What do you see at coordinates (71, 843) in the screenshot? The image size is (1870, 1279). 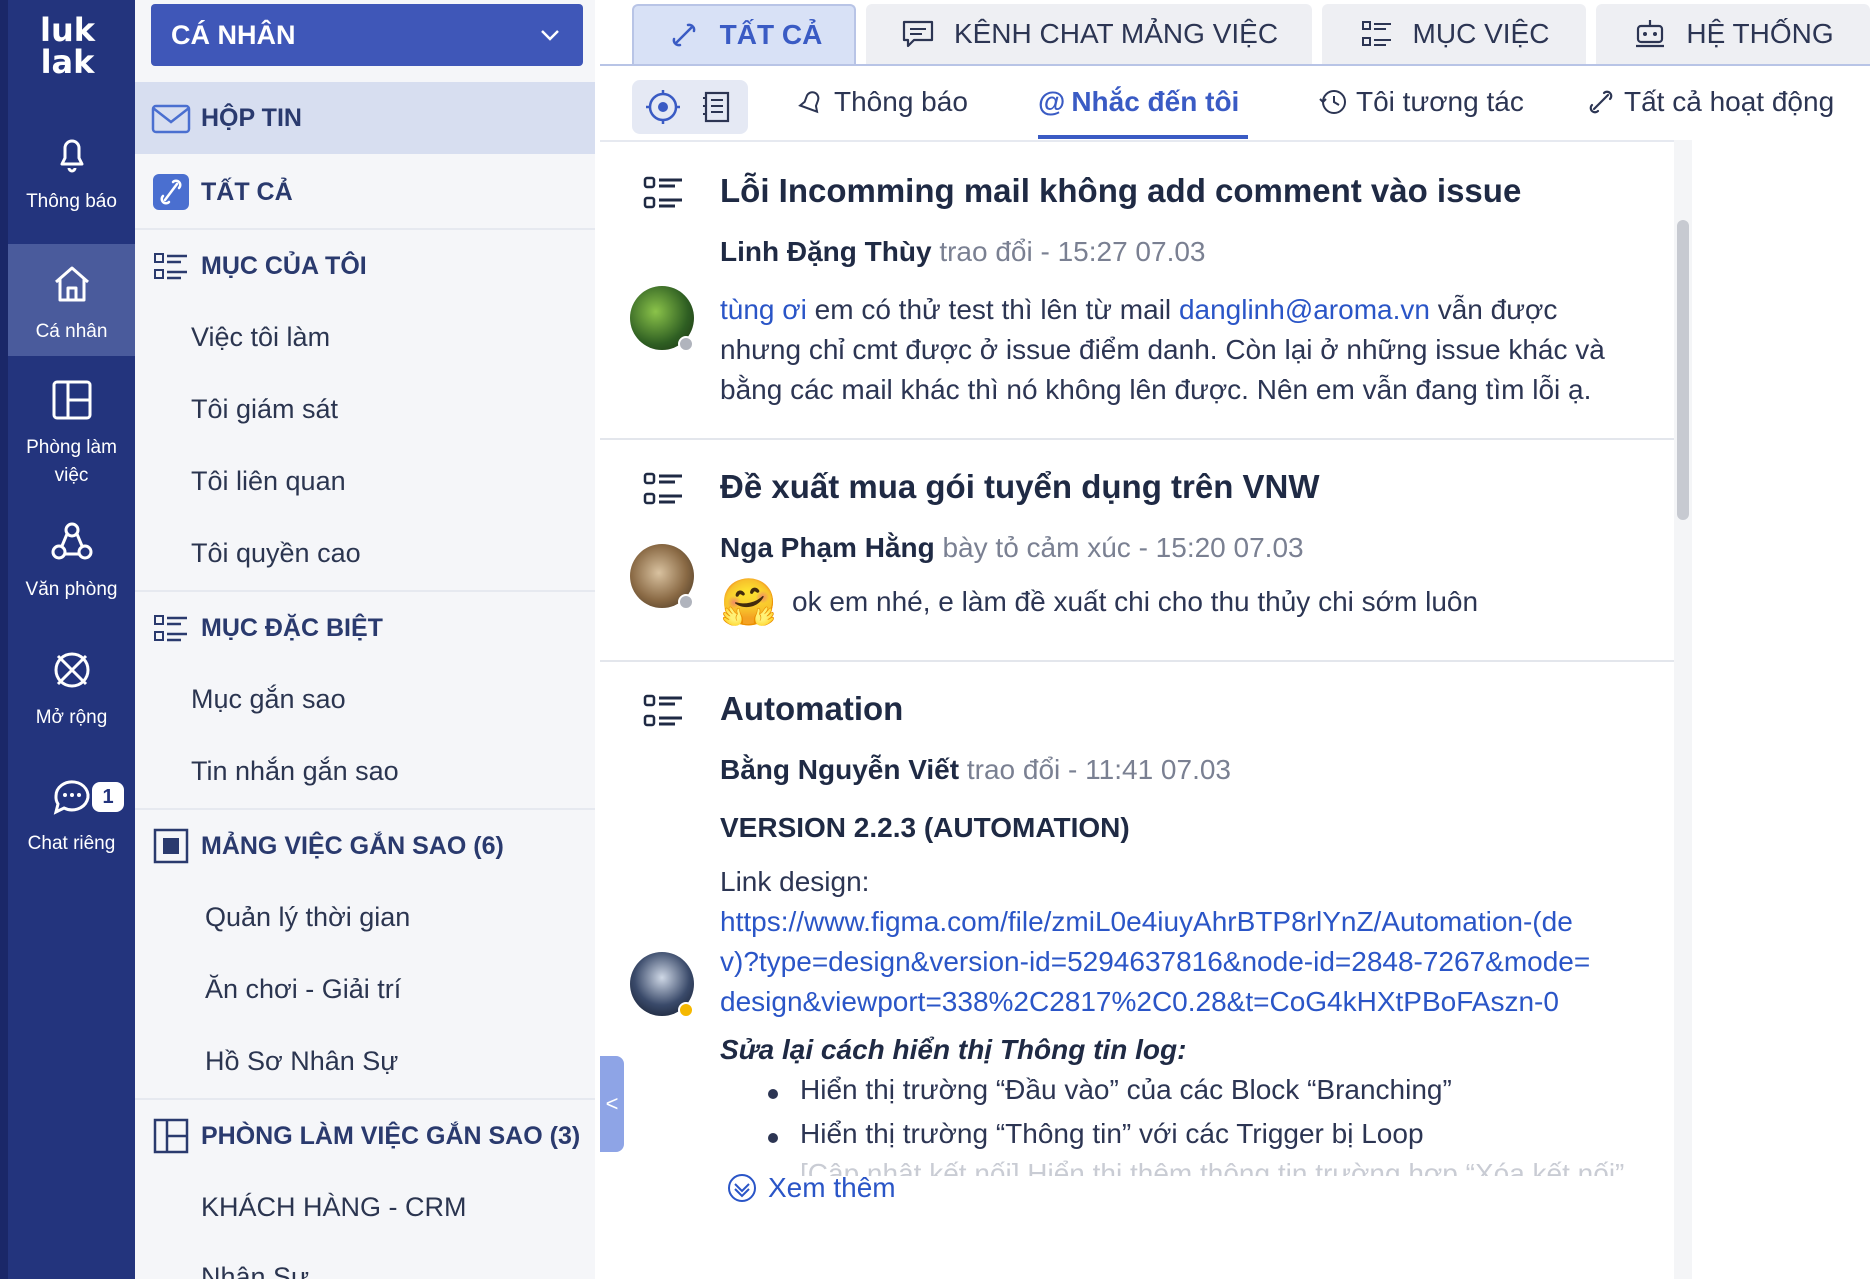 I see `rail-private-chat-label: Chat riêng` at bounding box center [71, 843].